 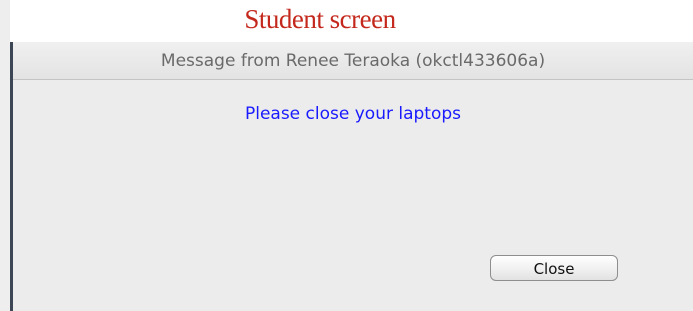 I want to click on close-button: Close, so click(x=554, y=268).